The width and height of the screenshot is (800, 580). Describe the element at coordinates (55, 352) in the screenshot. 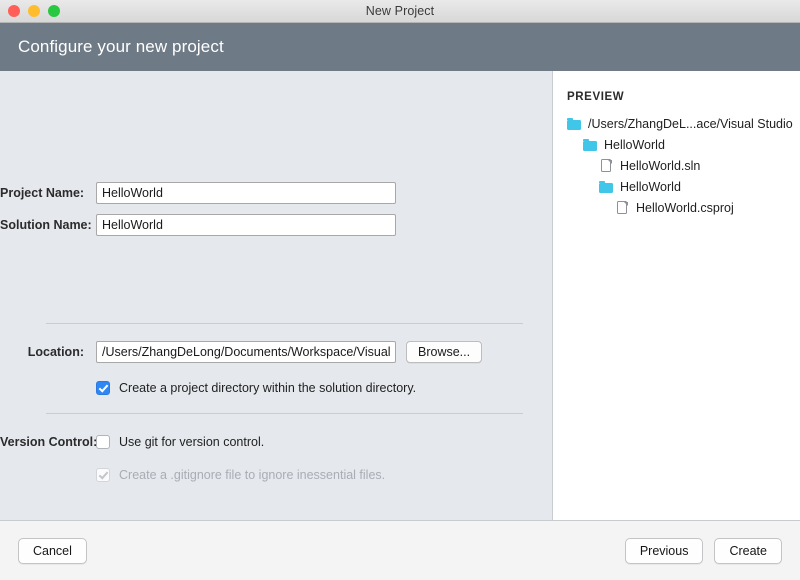

I see `location-label: Location:` at that location.